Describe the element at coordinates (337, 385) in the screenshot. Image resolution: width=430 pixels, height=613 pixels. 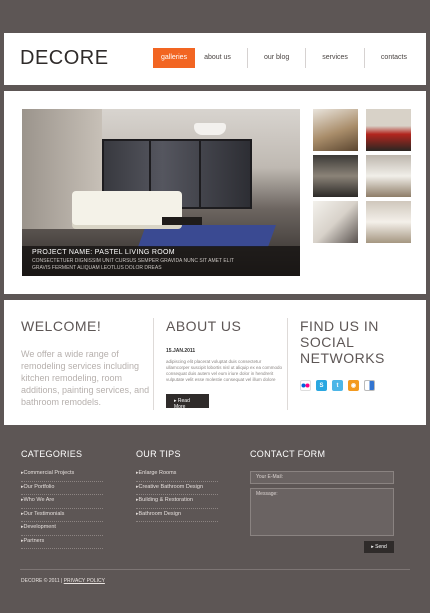
I see `twitter-icon: t` at that location.